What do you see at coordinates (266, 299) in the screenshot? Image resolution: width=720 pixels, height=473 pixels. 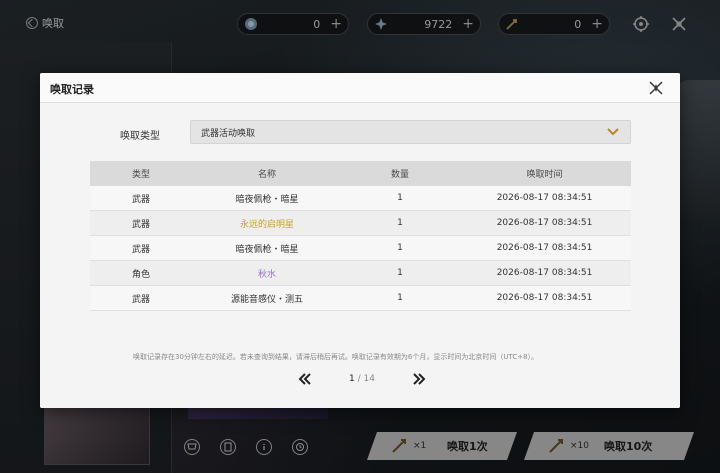 I see `cell-name: 源能音感仪・测五` at bounding box center [266, 299].